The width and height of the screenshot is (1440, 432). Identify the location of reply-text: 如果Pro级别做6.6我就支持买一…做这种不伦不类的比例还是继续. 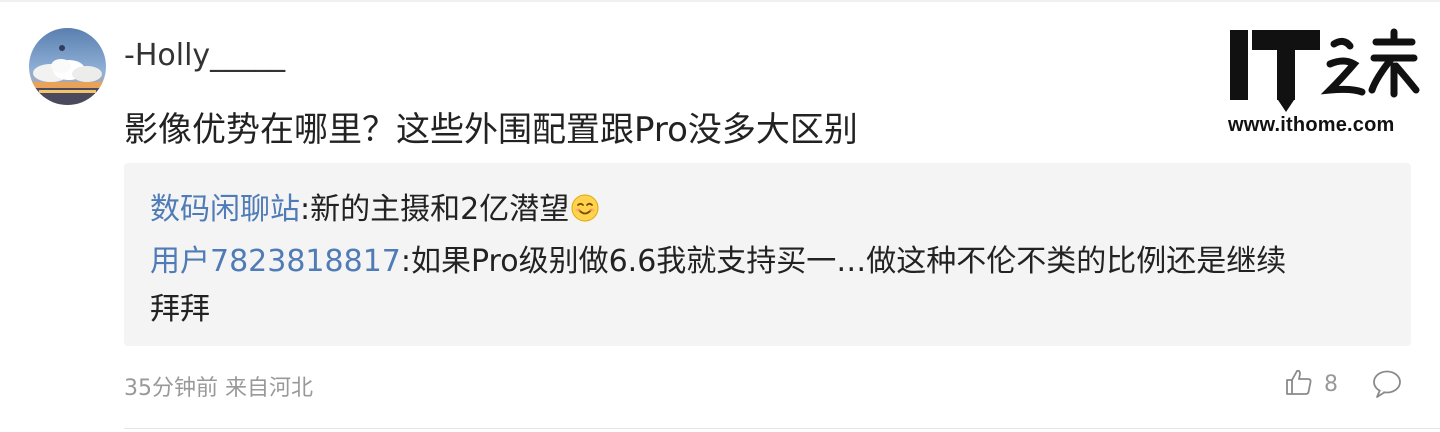
(848, 261).